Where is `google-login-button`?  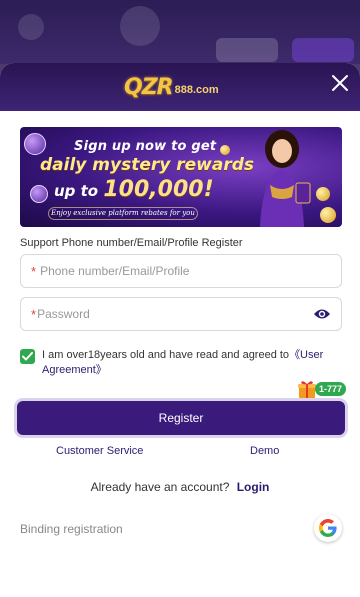
google-login-button is located at coordinates (328, 528).